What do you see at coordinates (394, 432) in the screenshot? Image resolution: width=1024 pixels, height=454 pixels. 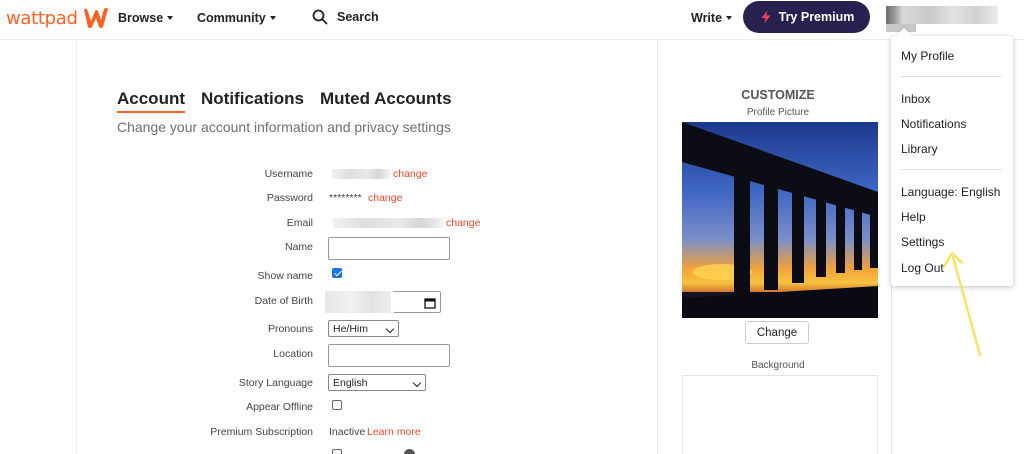 I see `learn-more-link: Learn more` at bounding box center [394, 432].